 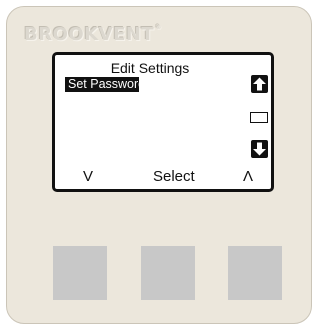 I want to click on menu-item-set-password: Set Password, so click(x=105, y=84).